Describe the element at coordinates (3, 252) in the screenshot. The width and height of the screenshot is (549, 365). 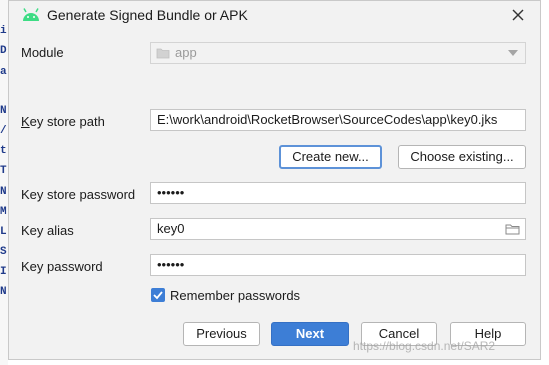
I see `code-letter: S` at that location.